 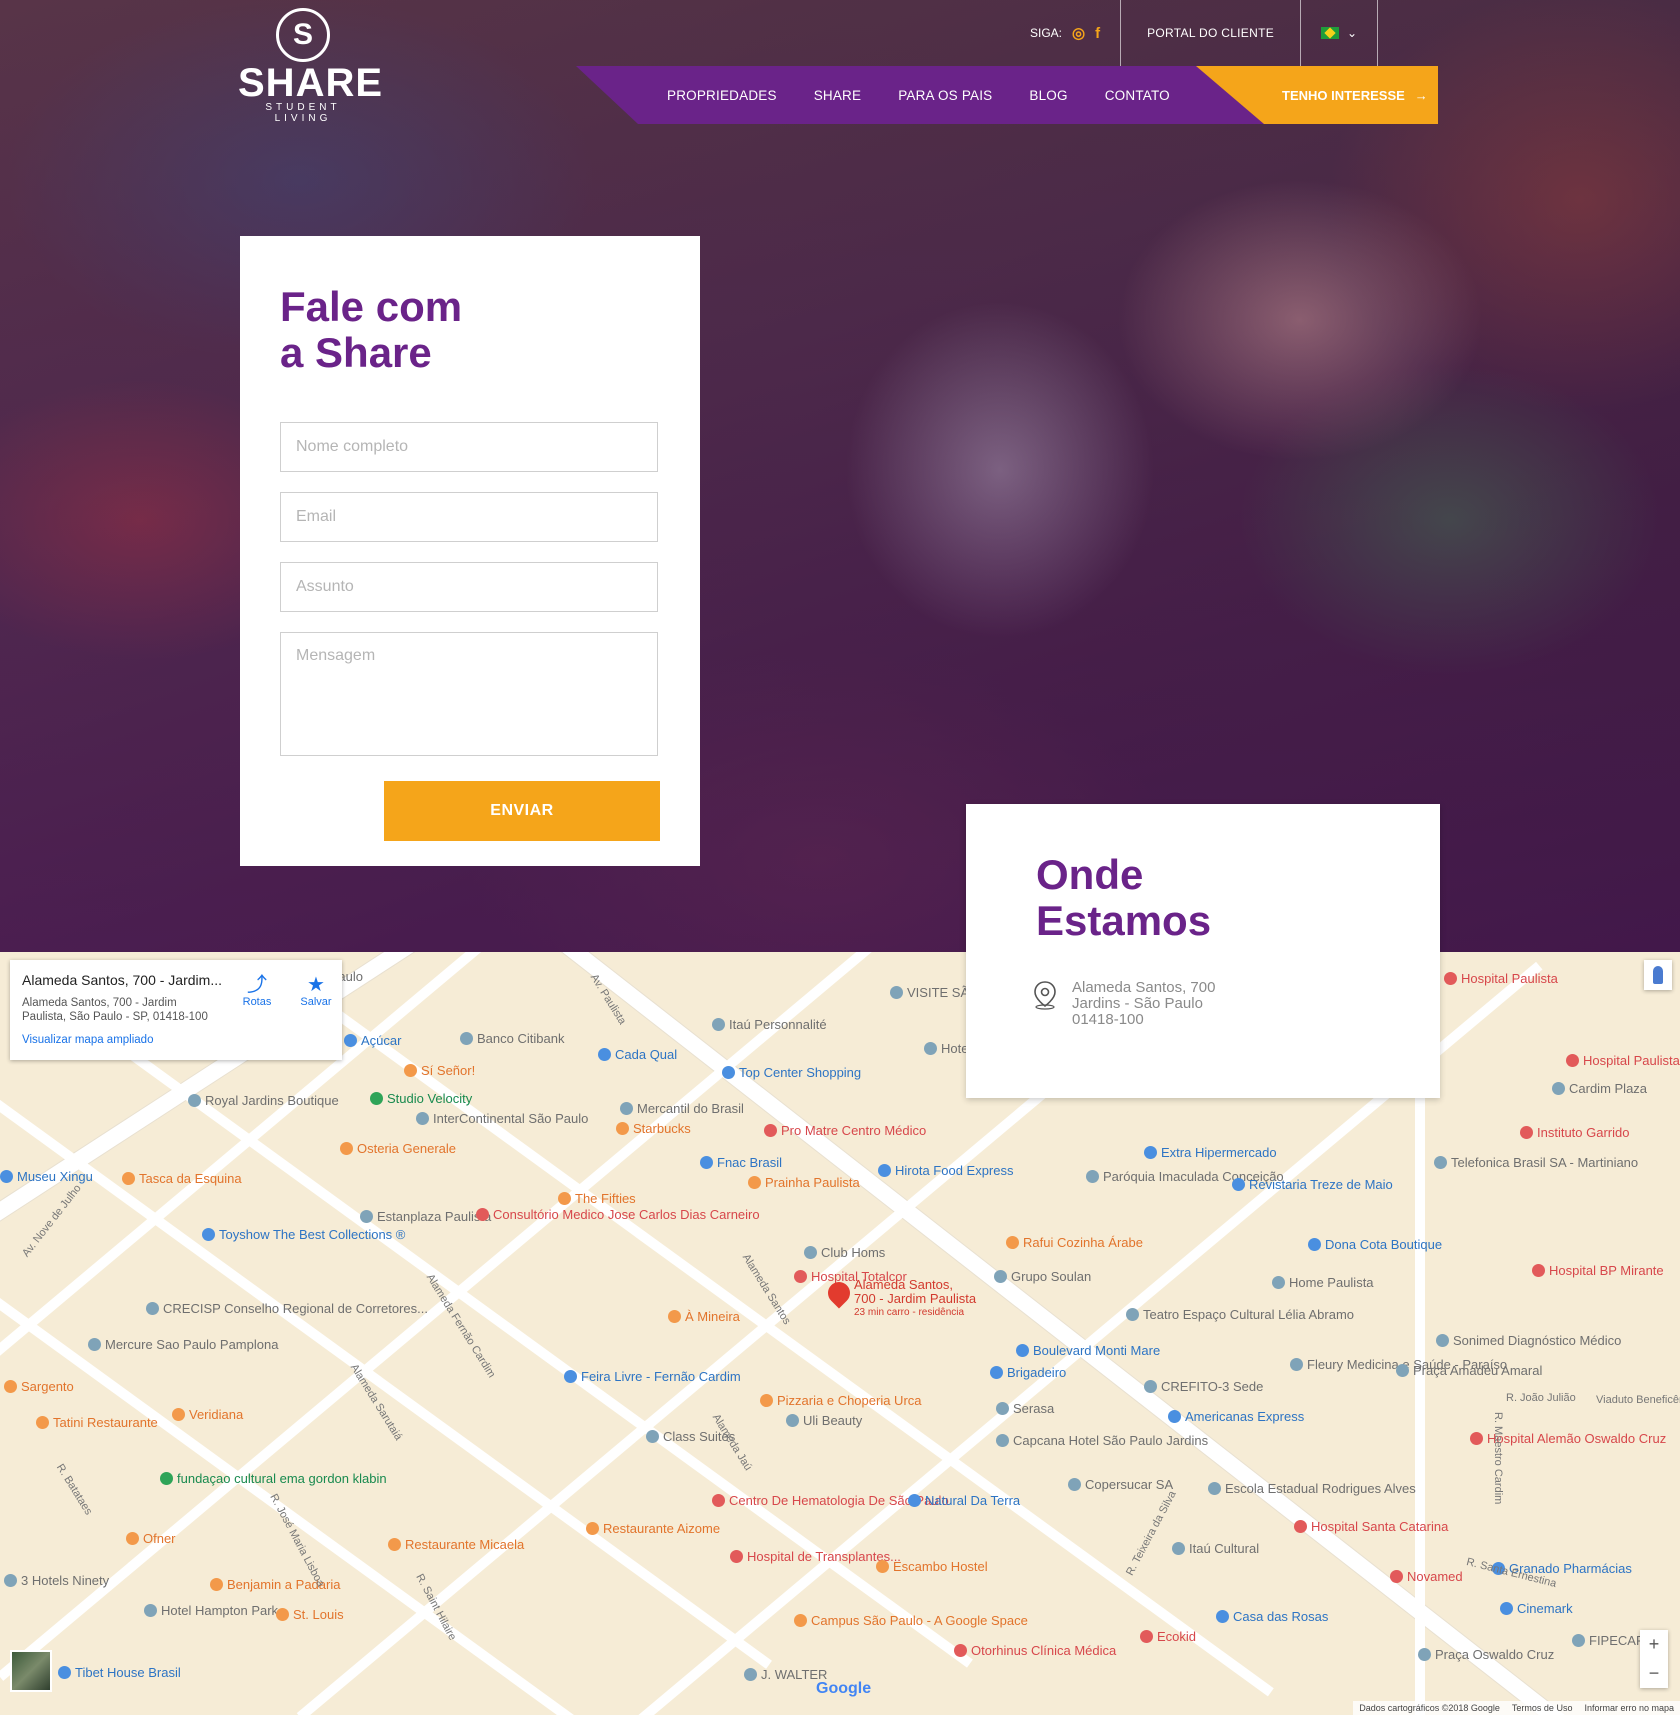 I want to click on map-poi: Açúcar, so click(x=372, y=1041).